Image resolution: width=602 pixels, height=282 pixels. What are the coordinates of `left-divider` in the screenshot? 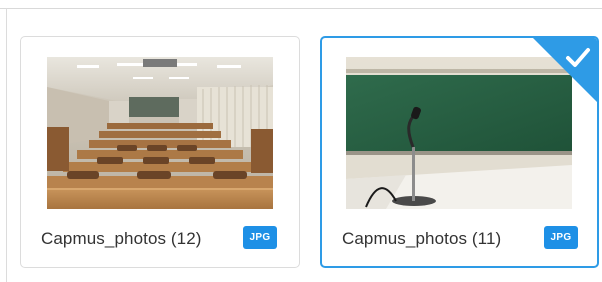 It's located at (6, 145).